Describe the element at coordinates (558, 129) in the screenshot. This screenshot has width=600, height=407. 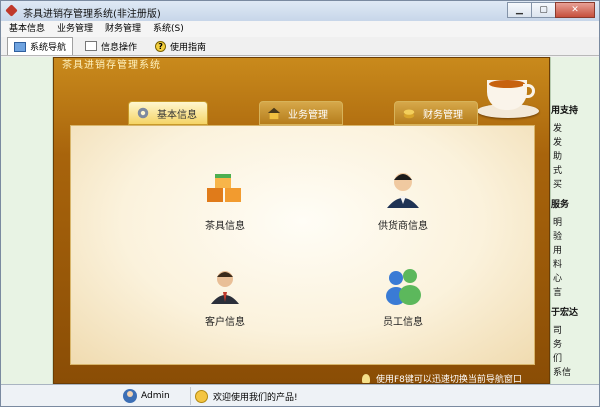
I see `rp-line-1: 发` at that location.